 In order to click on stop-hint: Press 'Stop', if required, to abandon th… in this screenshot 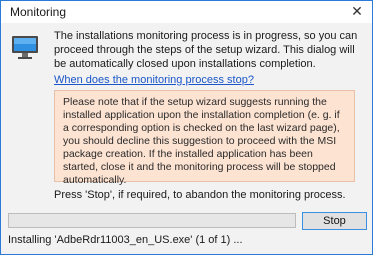, I will do `click(200, 195)`.